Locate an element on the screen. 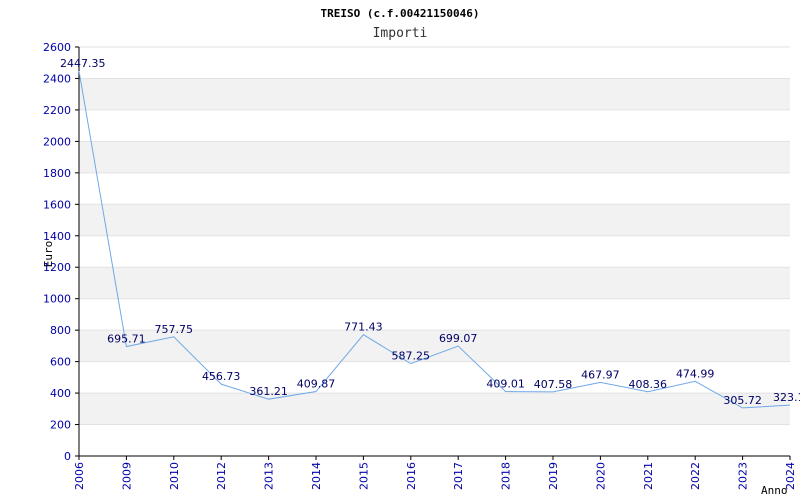 The width and height of the screenshot is (800, 500). x-tick-label: 2015 is located at coordinates (363, 476).